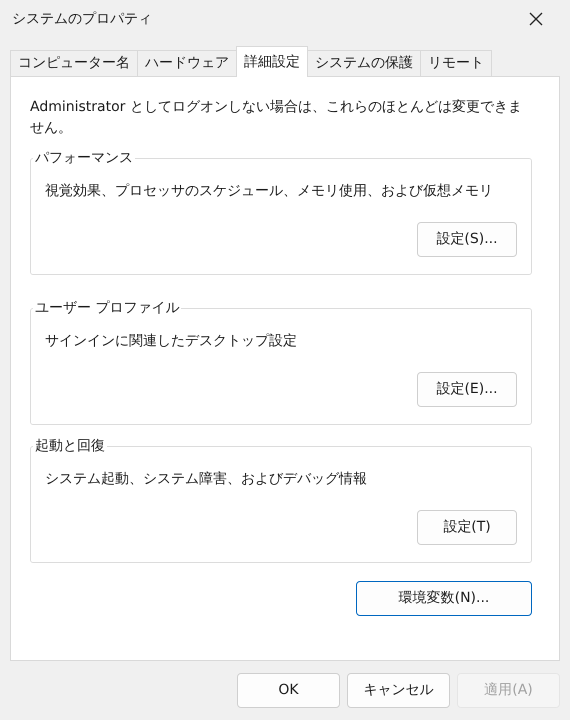  Describe the element at coordinates (288, 690) in the screenshot. I see `dialog-button: OK` at that location.